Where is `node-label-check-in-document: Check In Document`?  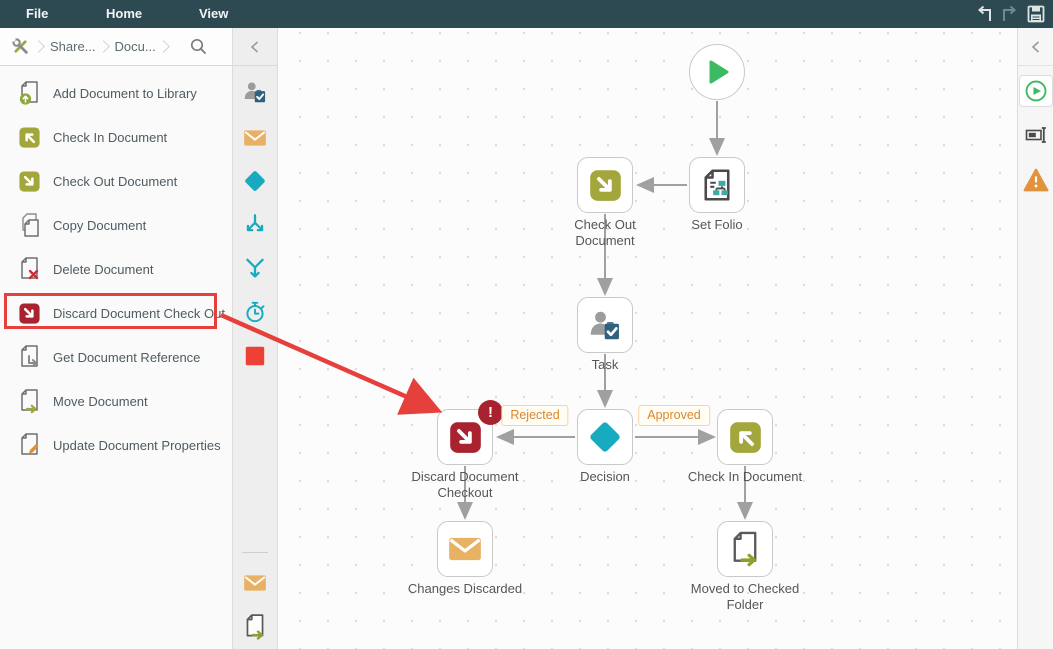 node-label-check-in-document: Check In Document is located at coordinates (745, 476).